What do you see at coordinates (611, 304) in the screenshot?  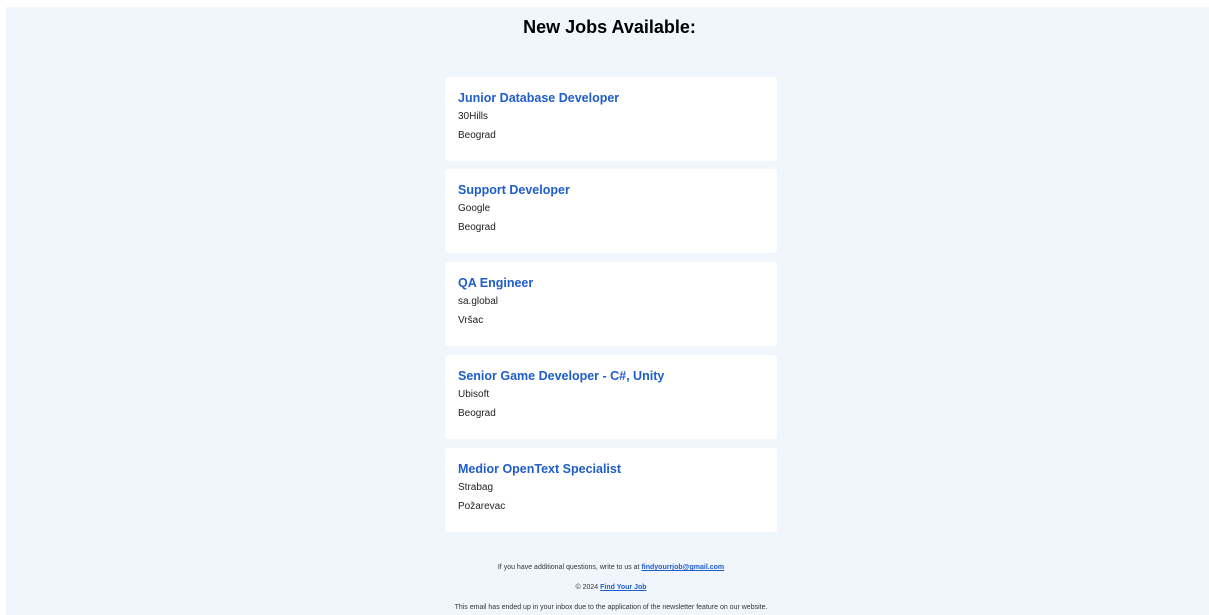 I see `job-card: QA Engineer sa.global Vršac` at bounding box center [611, 304].